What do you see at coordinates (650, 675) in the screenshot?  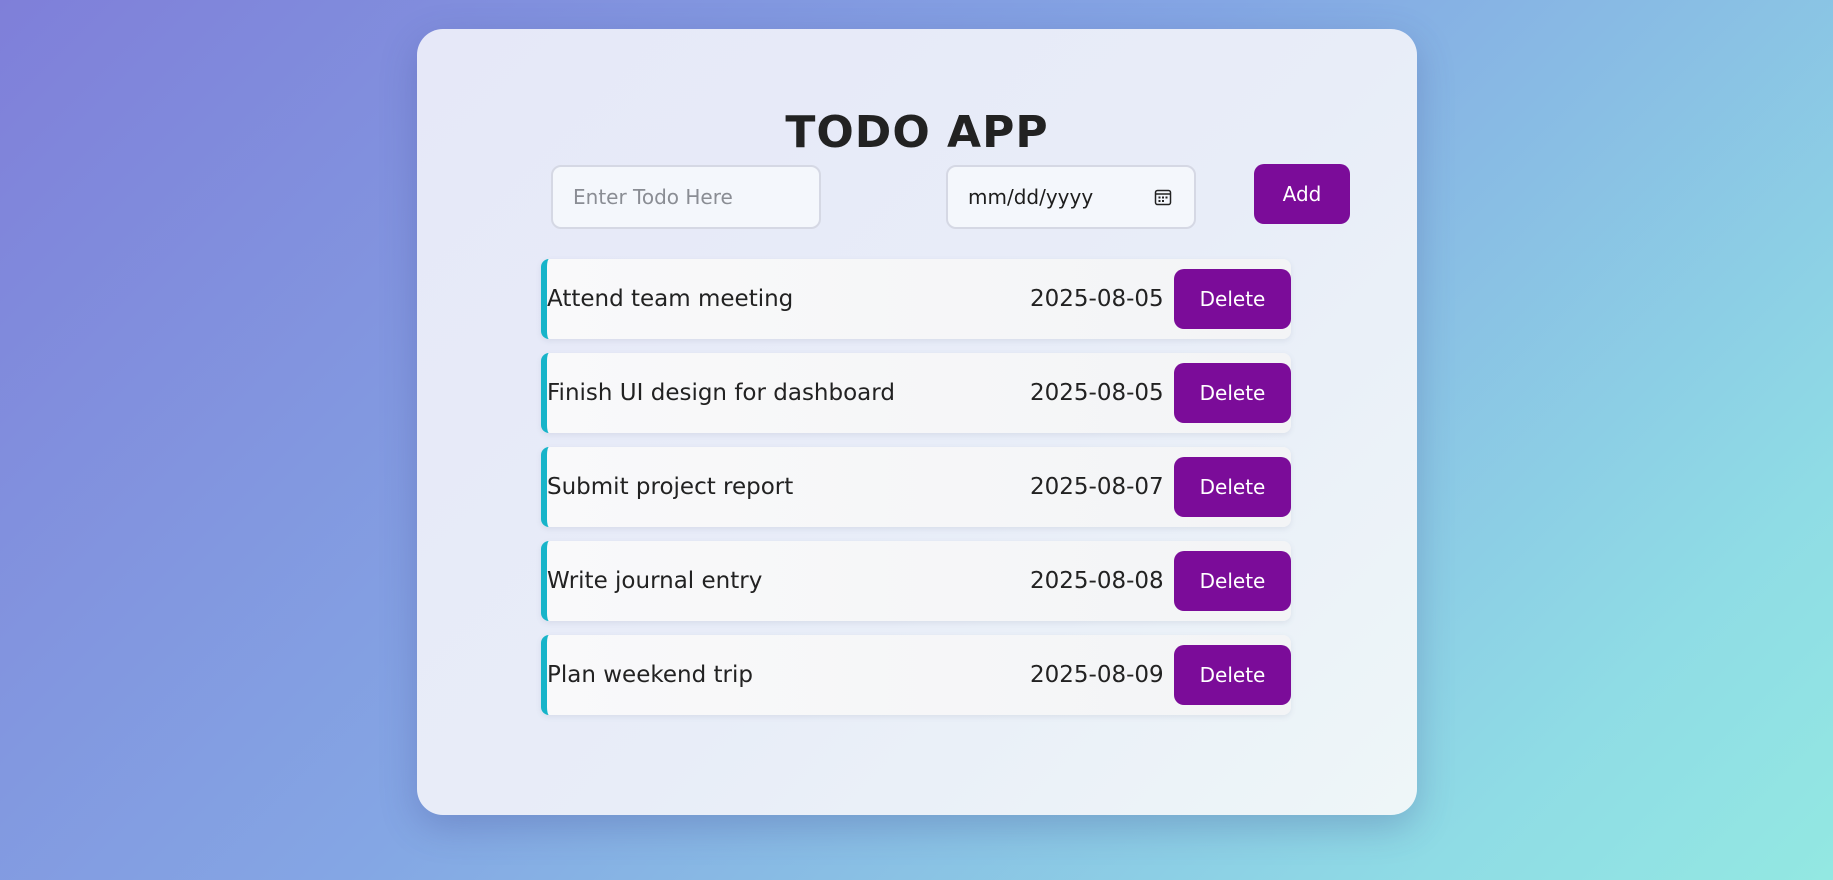 I see `todo-text: Plan weekend trip` at bounding box center [650, 675].